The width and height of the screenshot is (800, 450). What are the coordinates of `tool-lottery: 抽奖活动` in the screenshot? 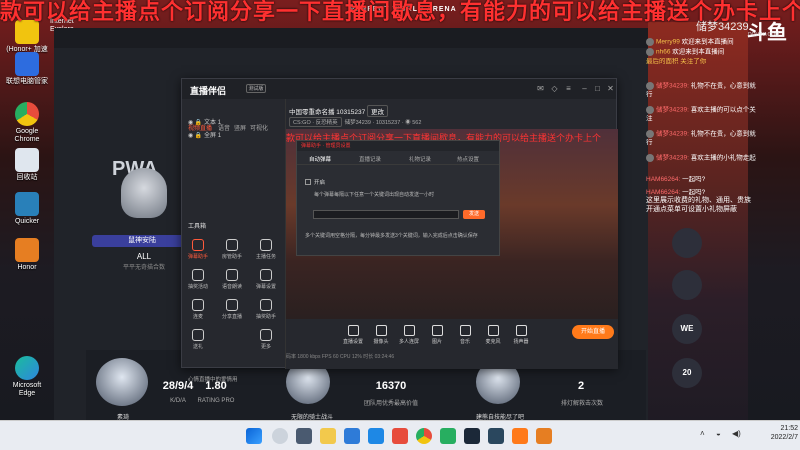 It's located at (198, 279).